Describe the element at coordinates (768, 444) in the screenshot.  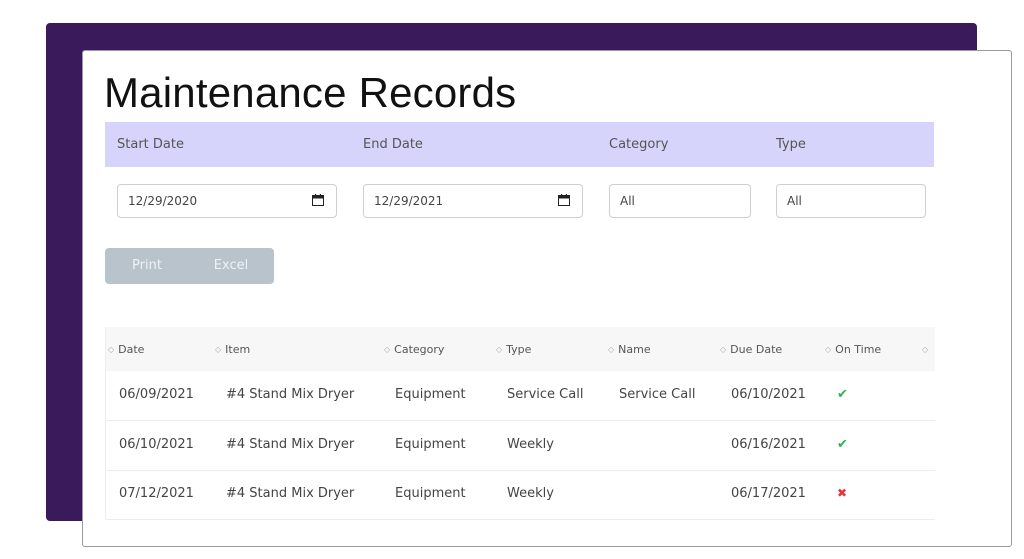
I see `cell-due-date: 06/16/2021` at that location.